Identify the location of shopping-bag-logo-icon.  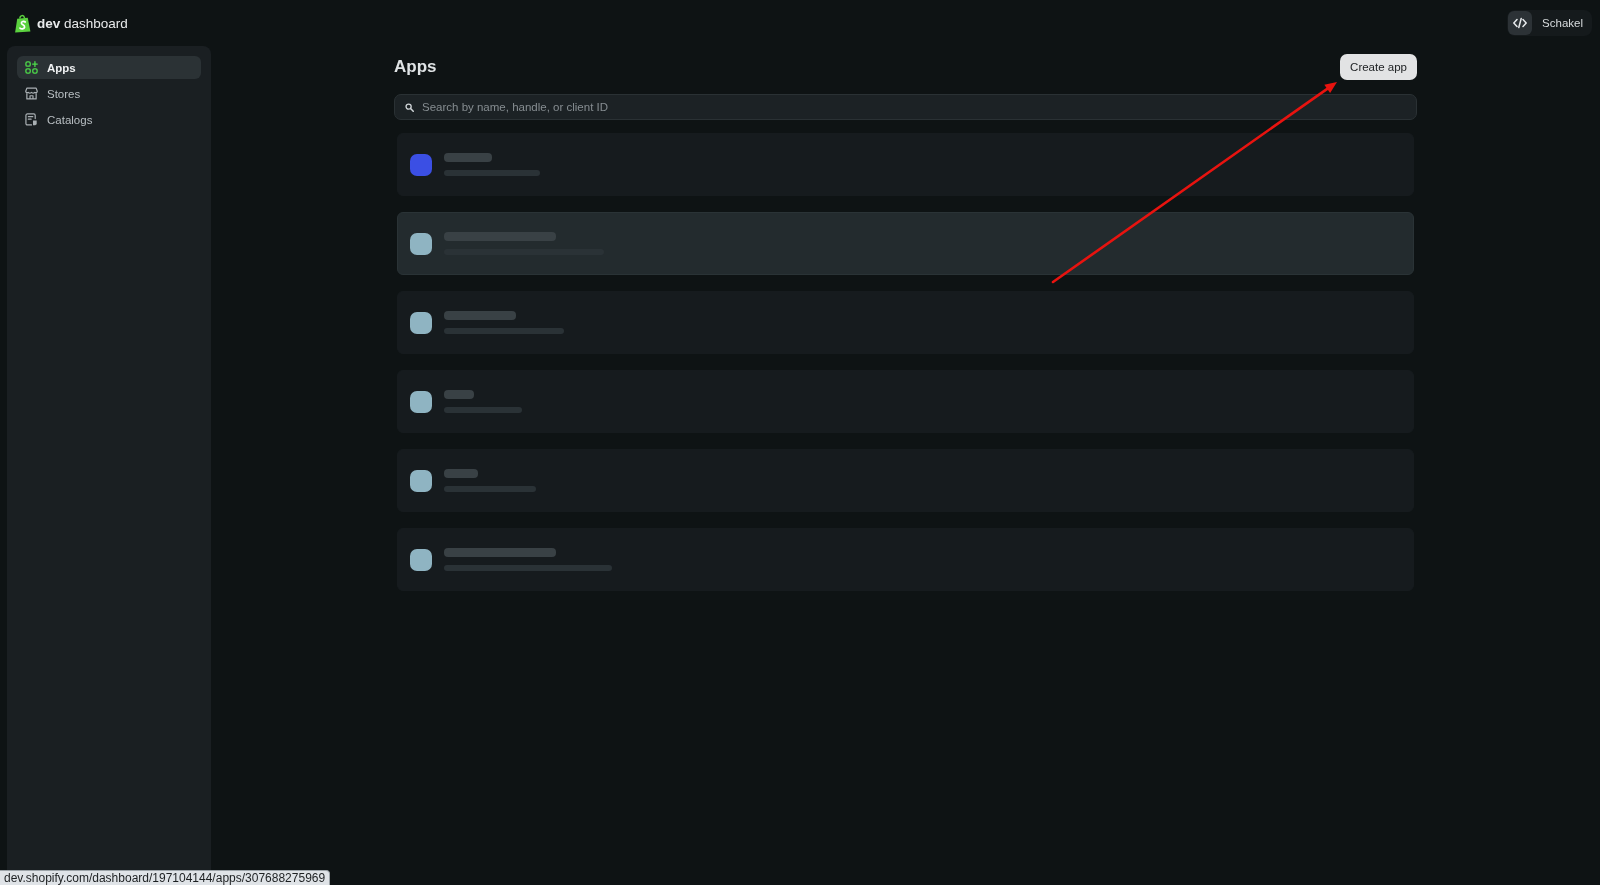
(22, 23).